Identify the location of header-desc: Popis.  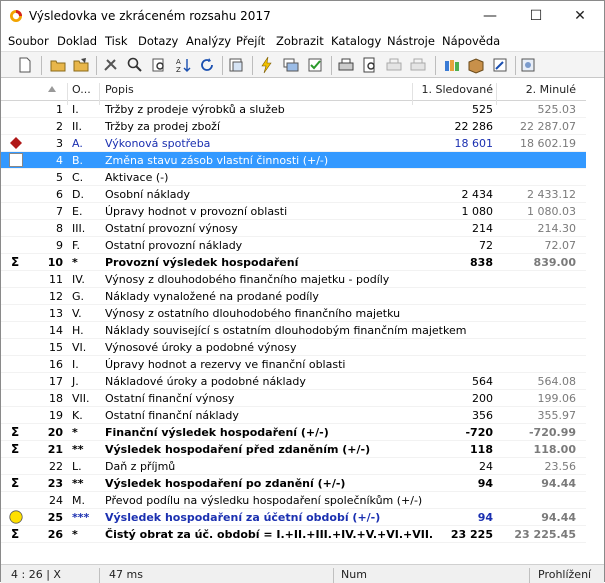
(119, 89).